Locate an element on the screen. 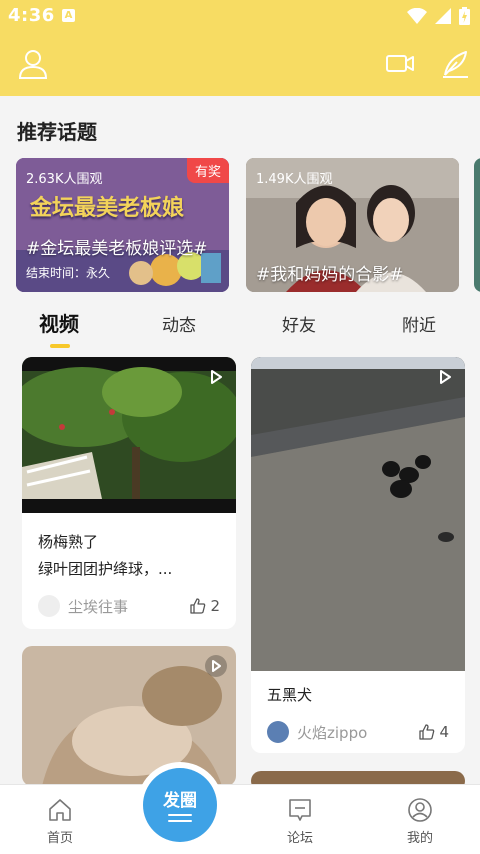 Image resolution: width=480 pixels, height=854 pixels. nav-forum: 论坛 is located at coordinates (300, 821).